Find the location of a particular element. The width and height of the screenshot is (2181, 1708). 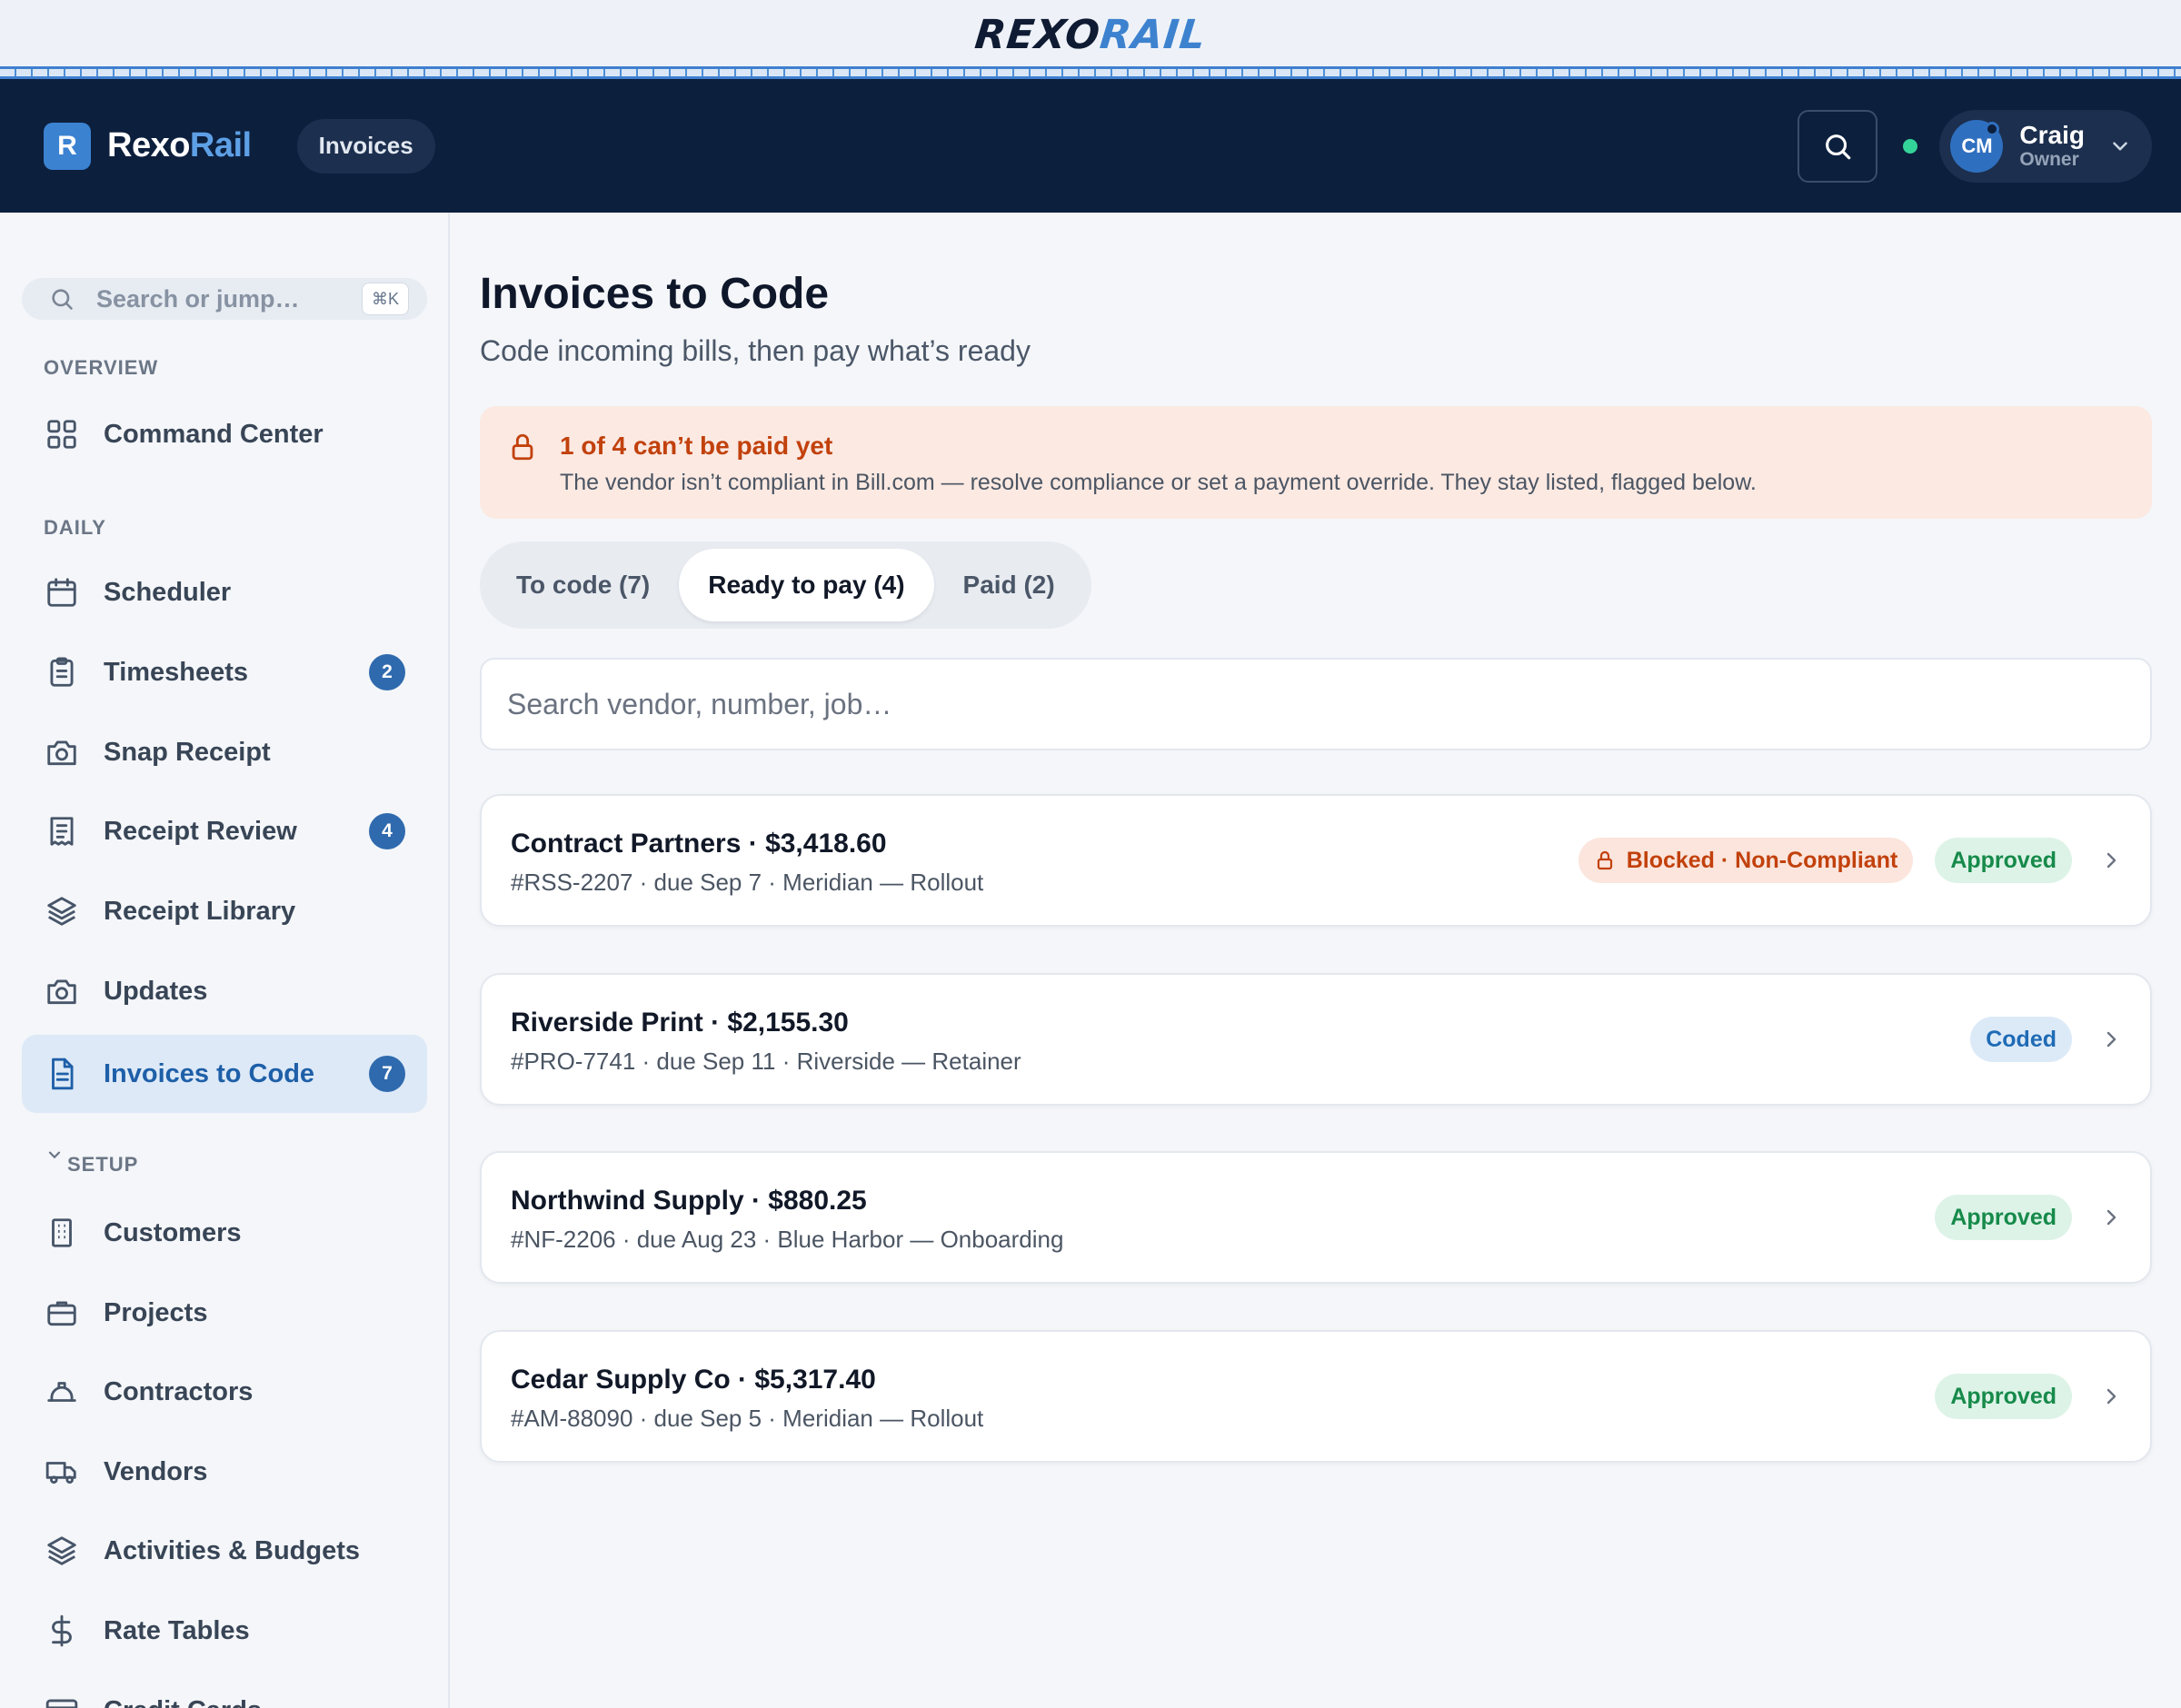

invoice-title: Cedar Supply Co · $5,317.40 is located at coordinates (693, 1380).